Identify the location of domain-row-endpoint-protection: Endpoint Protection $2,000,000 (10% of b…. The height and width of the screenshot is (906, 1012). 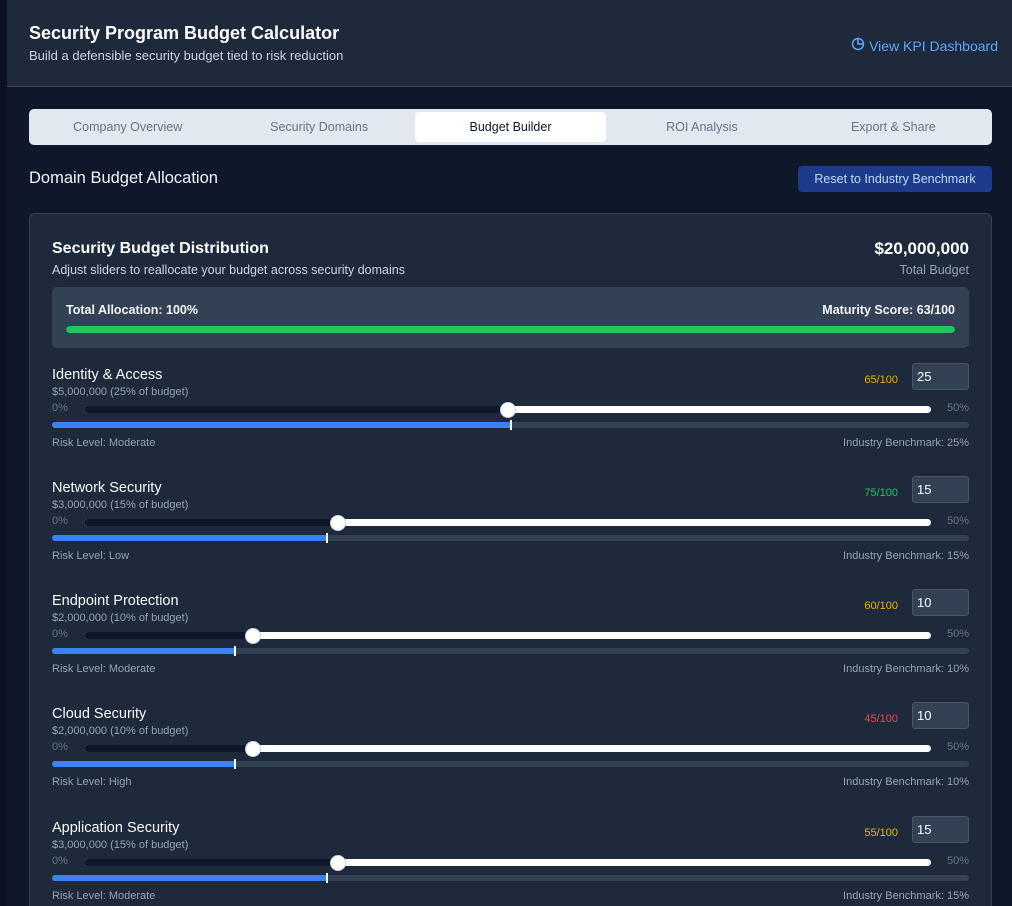
(510, 641).